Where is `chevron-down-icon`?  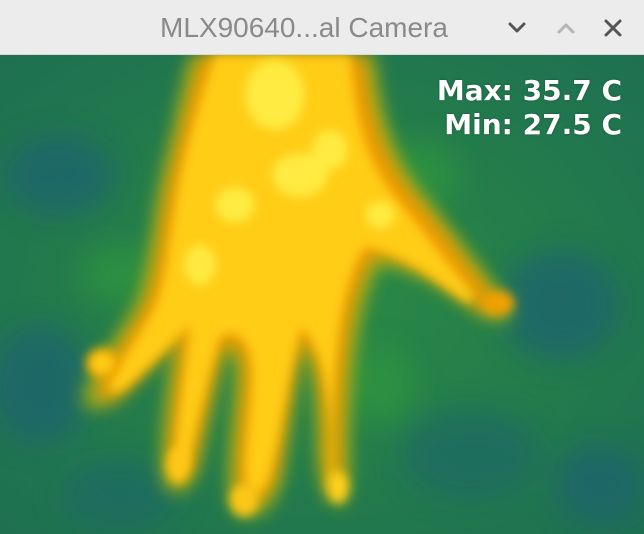 chevron-down-icon is located at coordinates (517, 28).